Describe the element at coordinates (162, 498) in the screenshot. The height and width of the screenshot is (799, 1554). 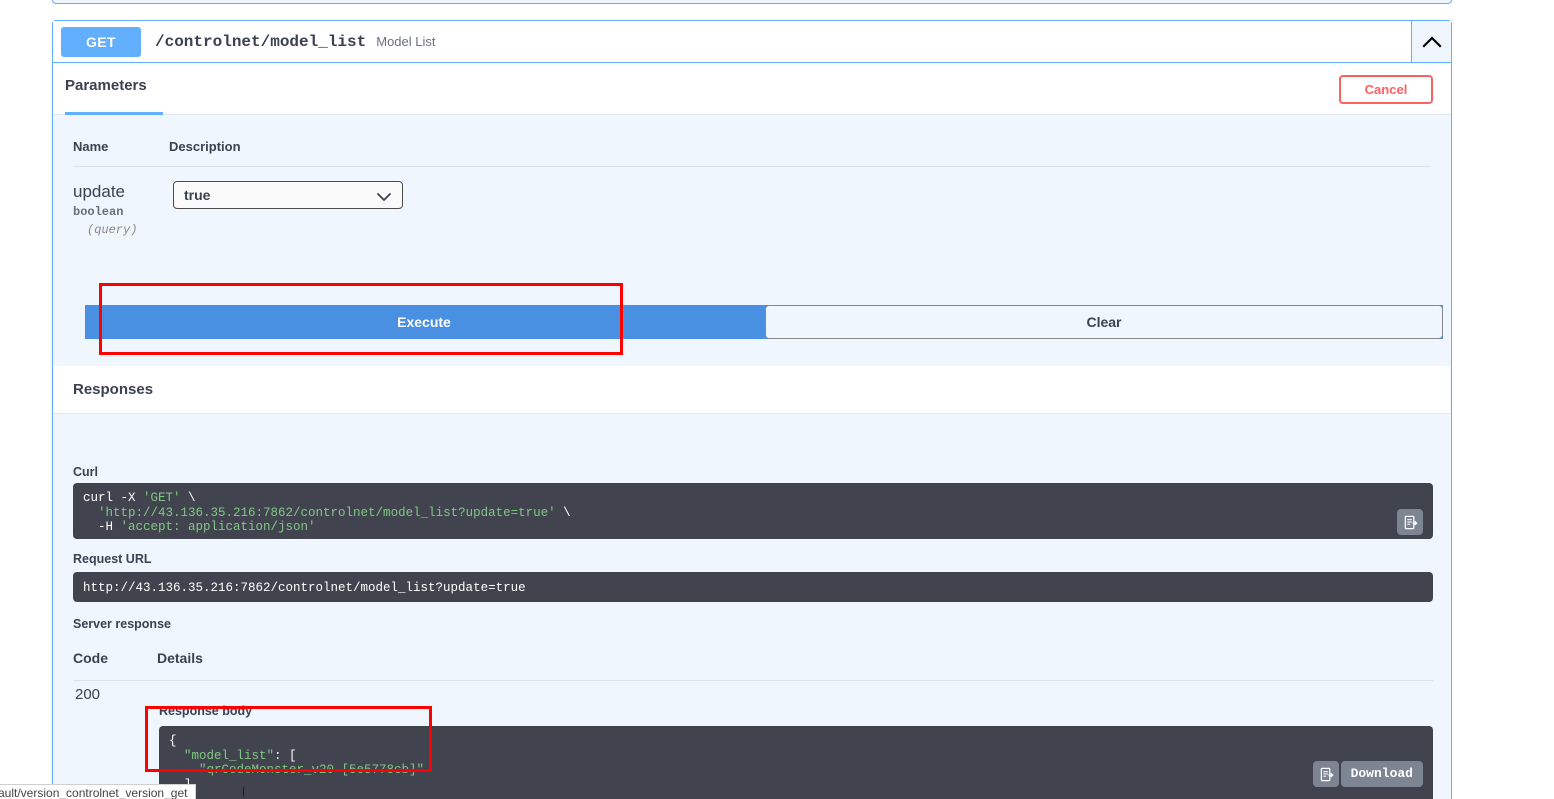
I see `curl-line1-method: 'GET'` at that location.